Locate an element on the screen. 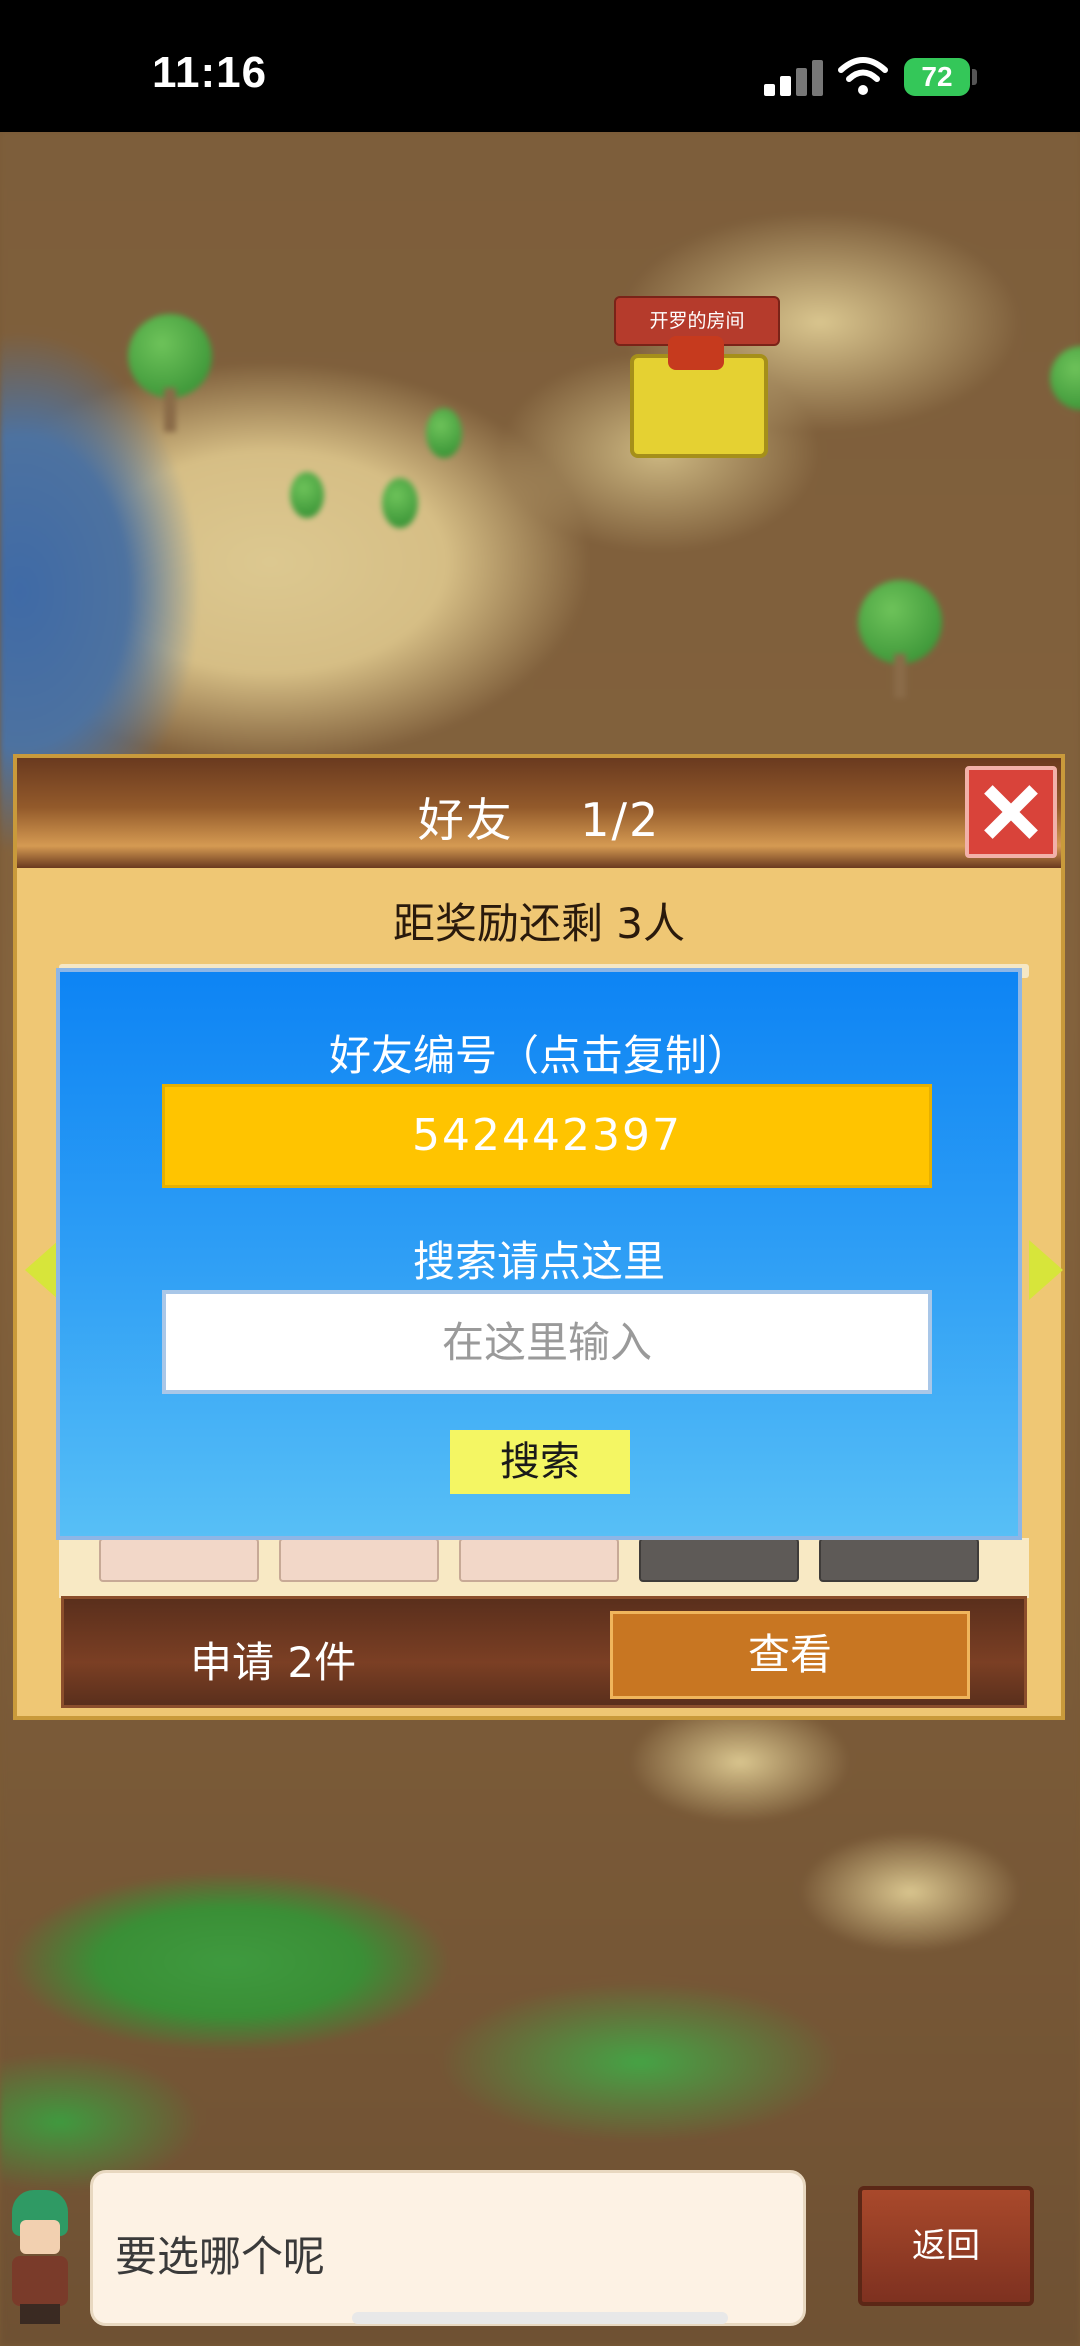  search-button: 搜索 is located at coordinates (540, 1462).